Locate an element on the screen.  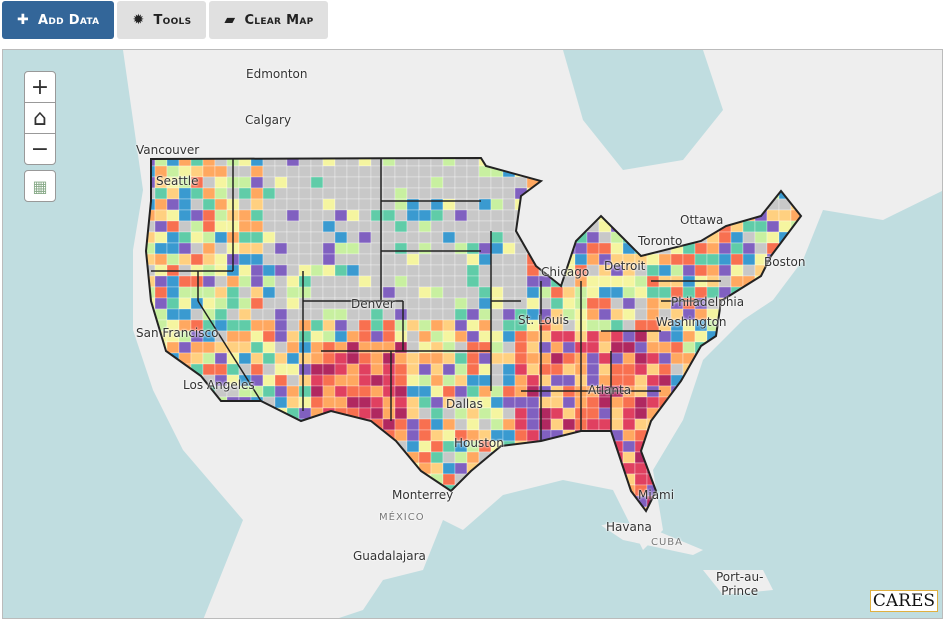
tools-button: ✹ Tools is located at coordinates (162, 20).